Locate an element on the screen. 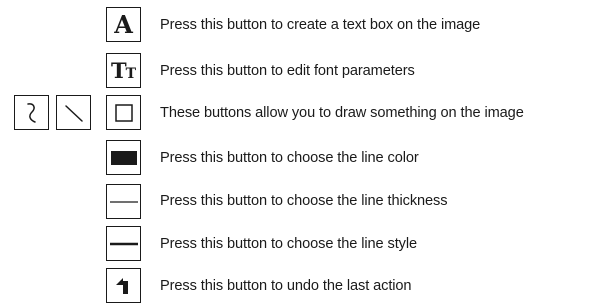 This screenshot has width=602, height=305. freehand-draw-icon is located at coordinates (31, 112).